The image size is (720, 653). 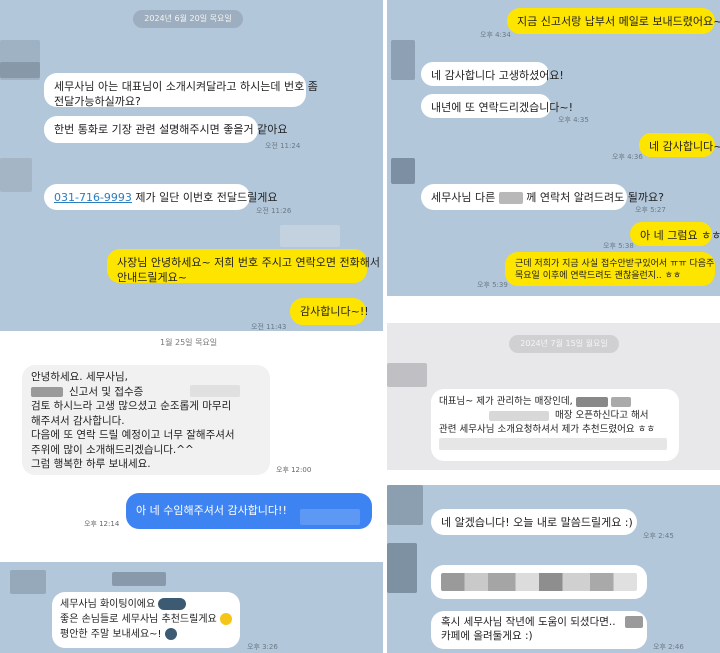 I want to click on timestamp: 오전 11:24, so click(x=283, y=146).